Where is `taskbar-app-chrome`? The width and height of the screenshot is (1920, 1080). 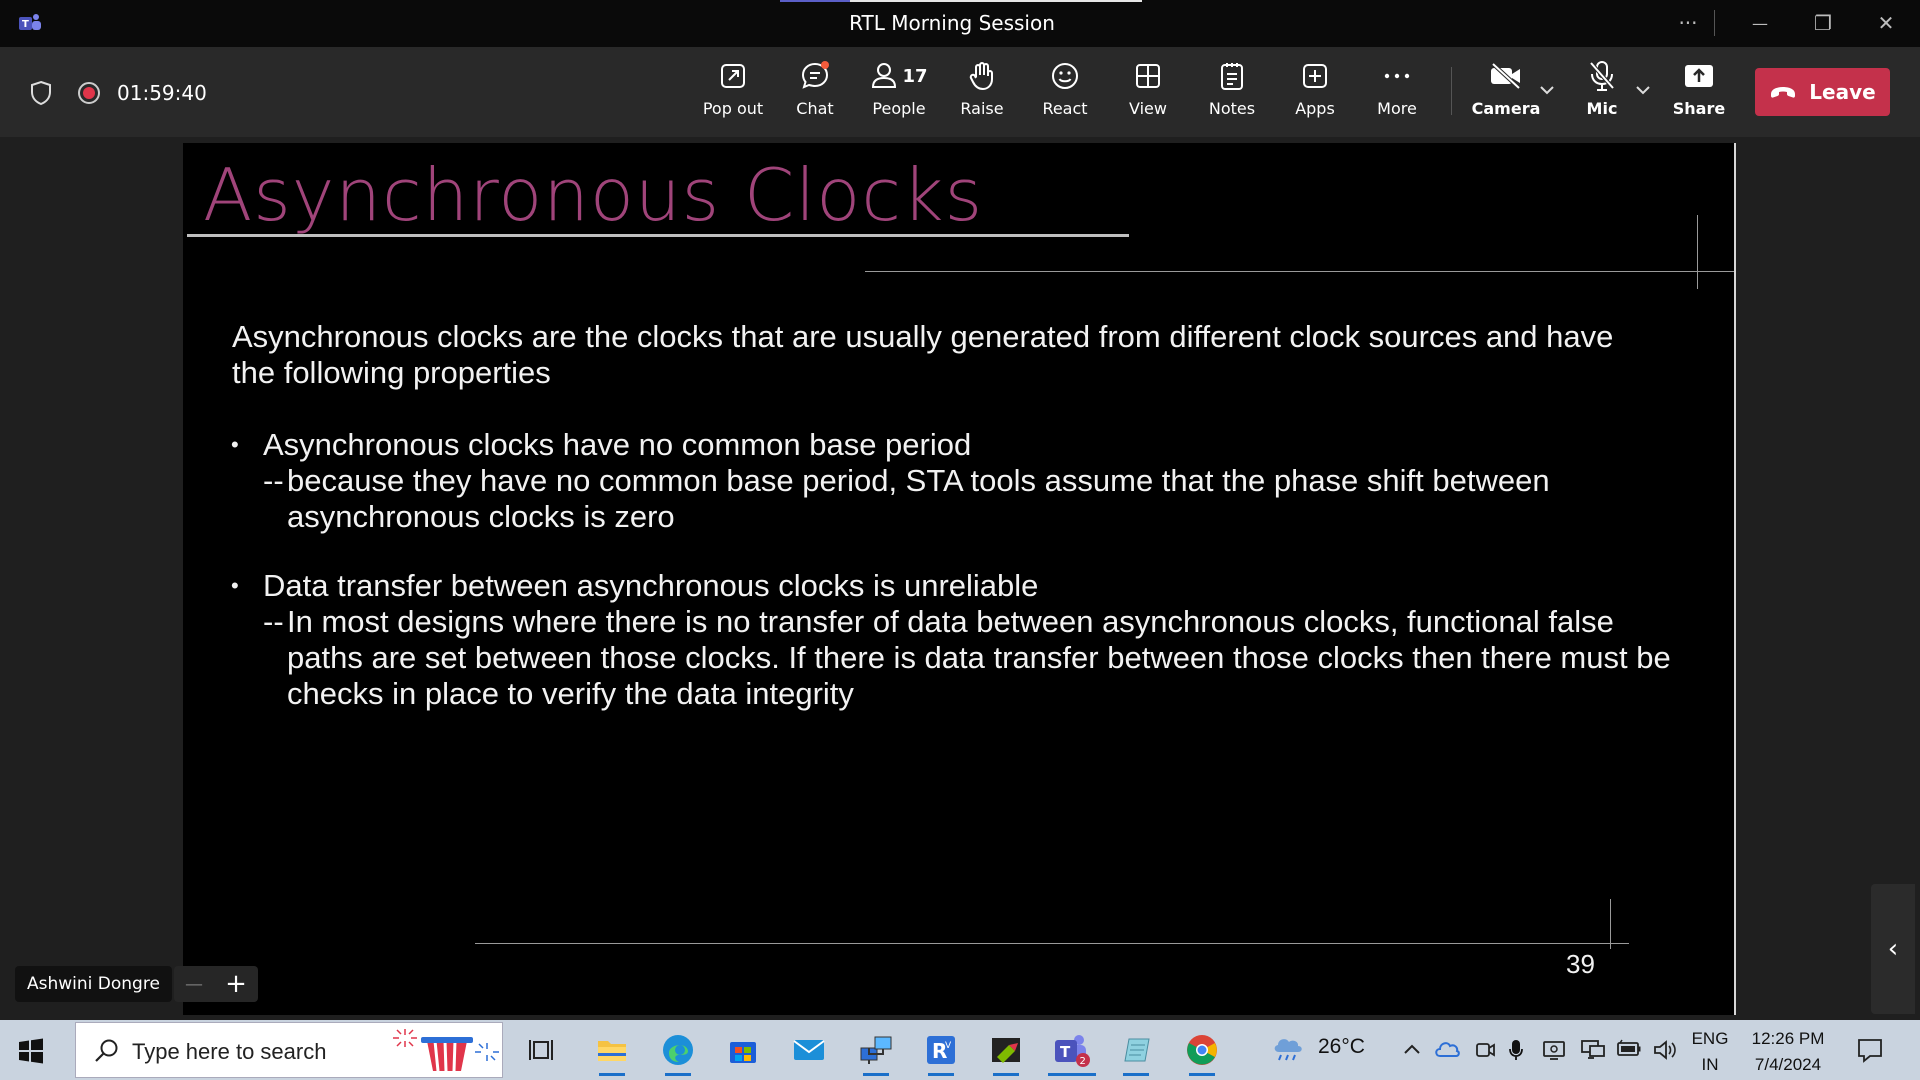
taskbar-app-chrome is located at coordinates (1202, 1050).